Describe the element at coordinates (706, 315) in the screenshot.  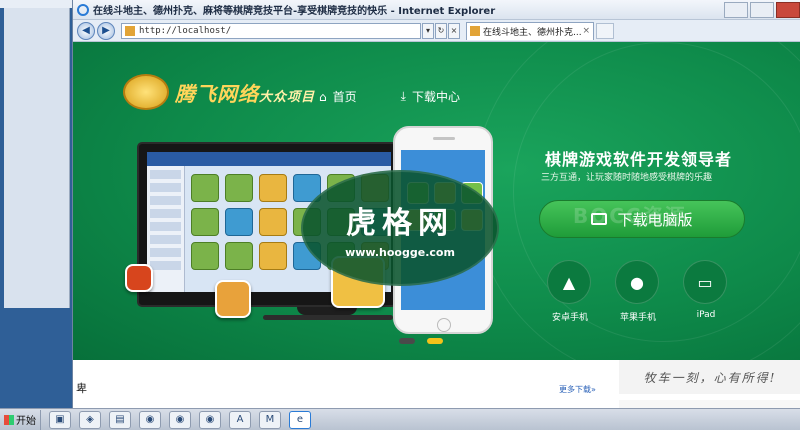
I see `platform-label: iPad` at that location.